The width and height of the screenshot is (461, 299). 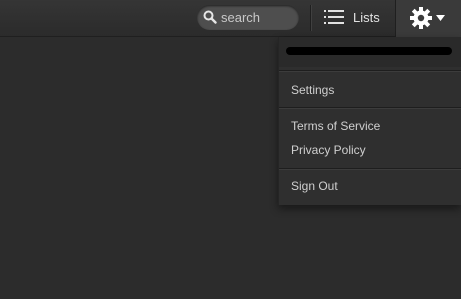 I want to click on list-icon, so click(x=334, y=17).